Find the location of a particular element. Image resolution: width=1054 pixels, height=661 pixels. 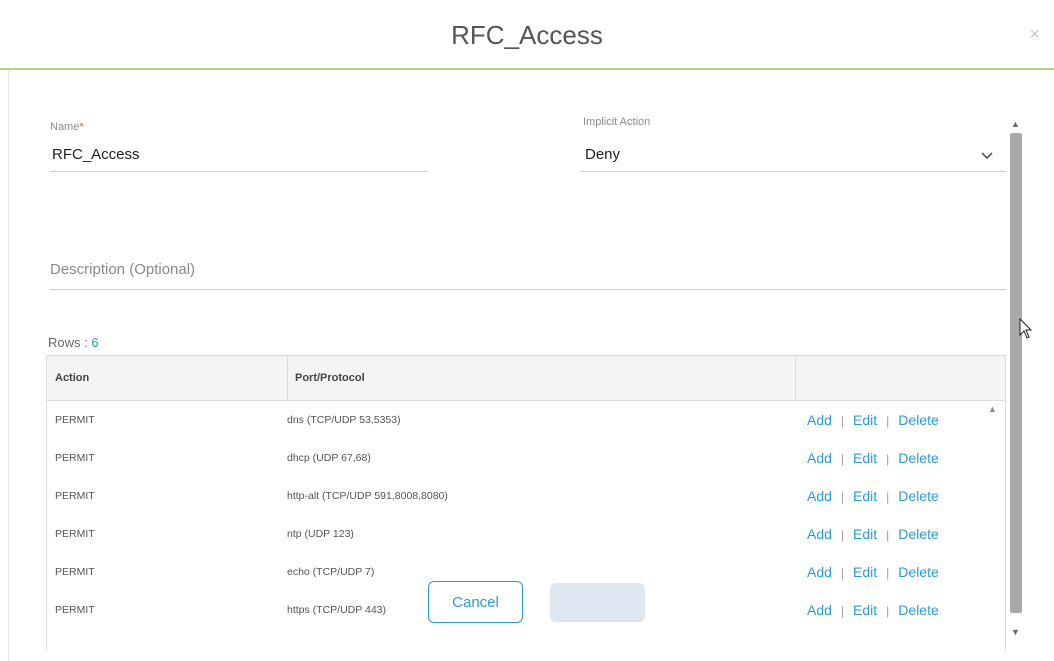

scroll-down-arrow-icon: ▼ is located at coordinates (1015, 632).